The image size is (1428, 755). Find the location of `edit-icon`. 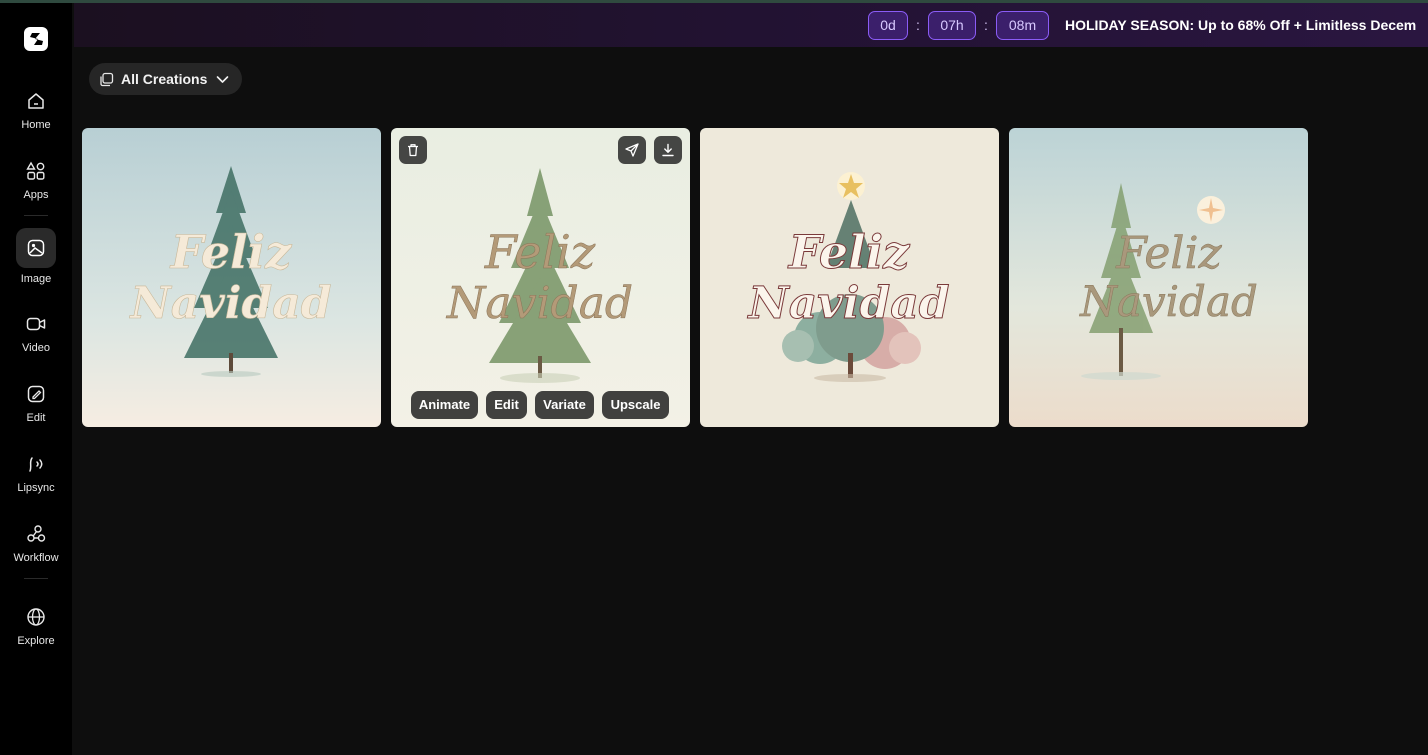

edit-icon is located at coordinates (36, 394).